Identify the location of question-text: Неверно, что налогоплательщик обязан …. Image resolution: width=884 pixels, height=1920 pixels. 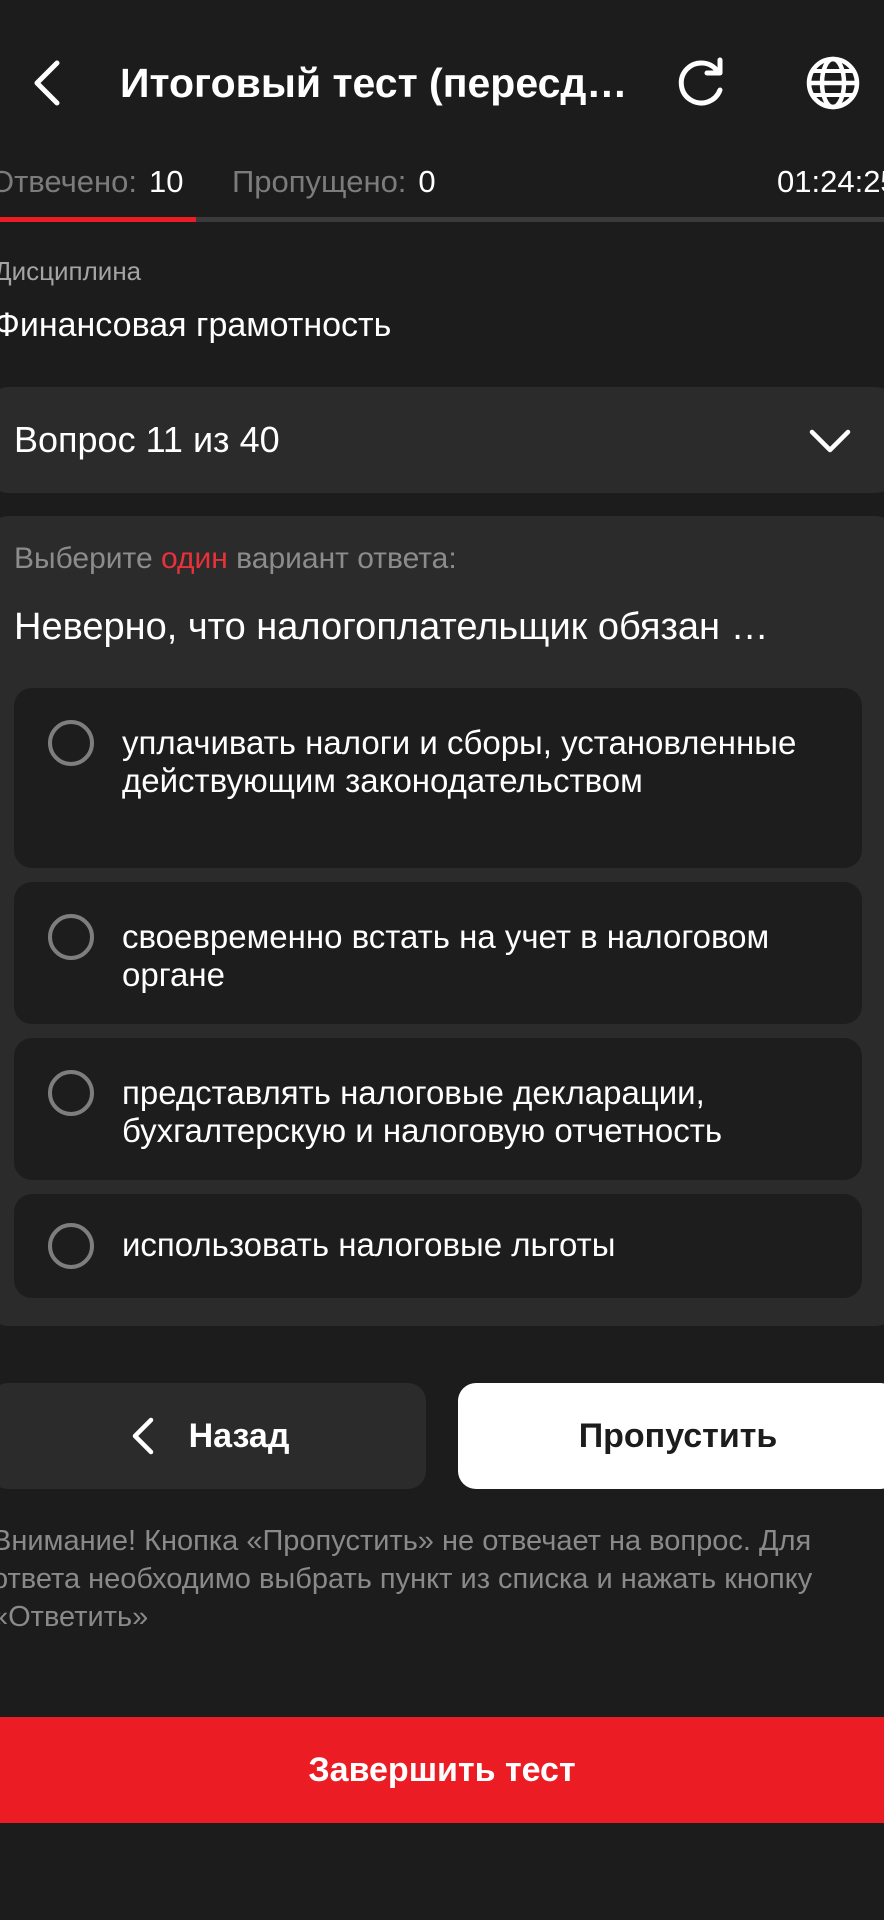
(391, 627).